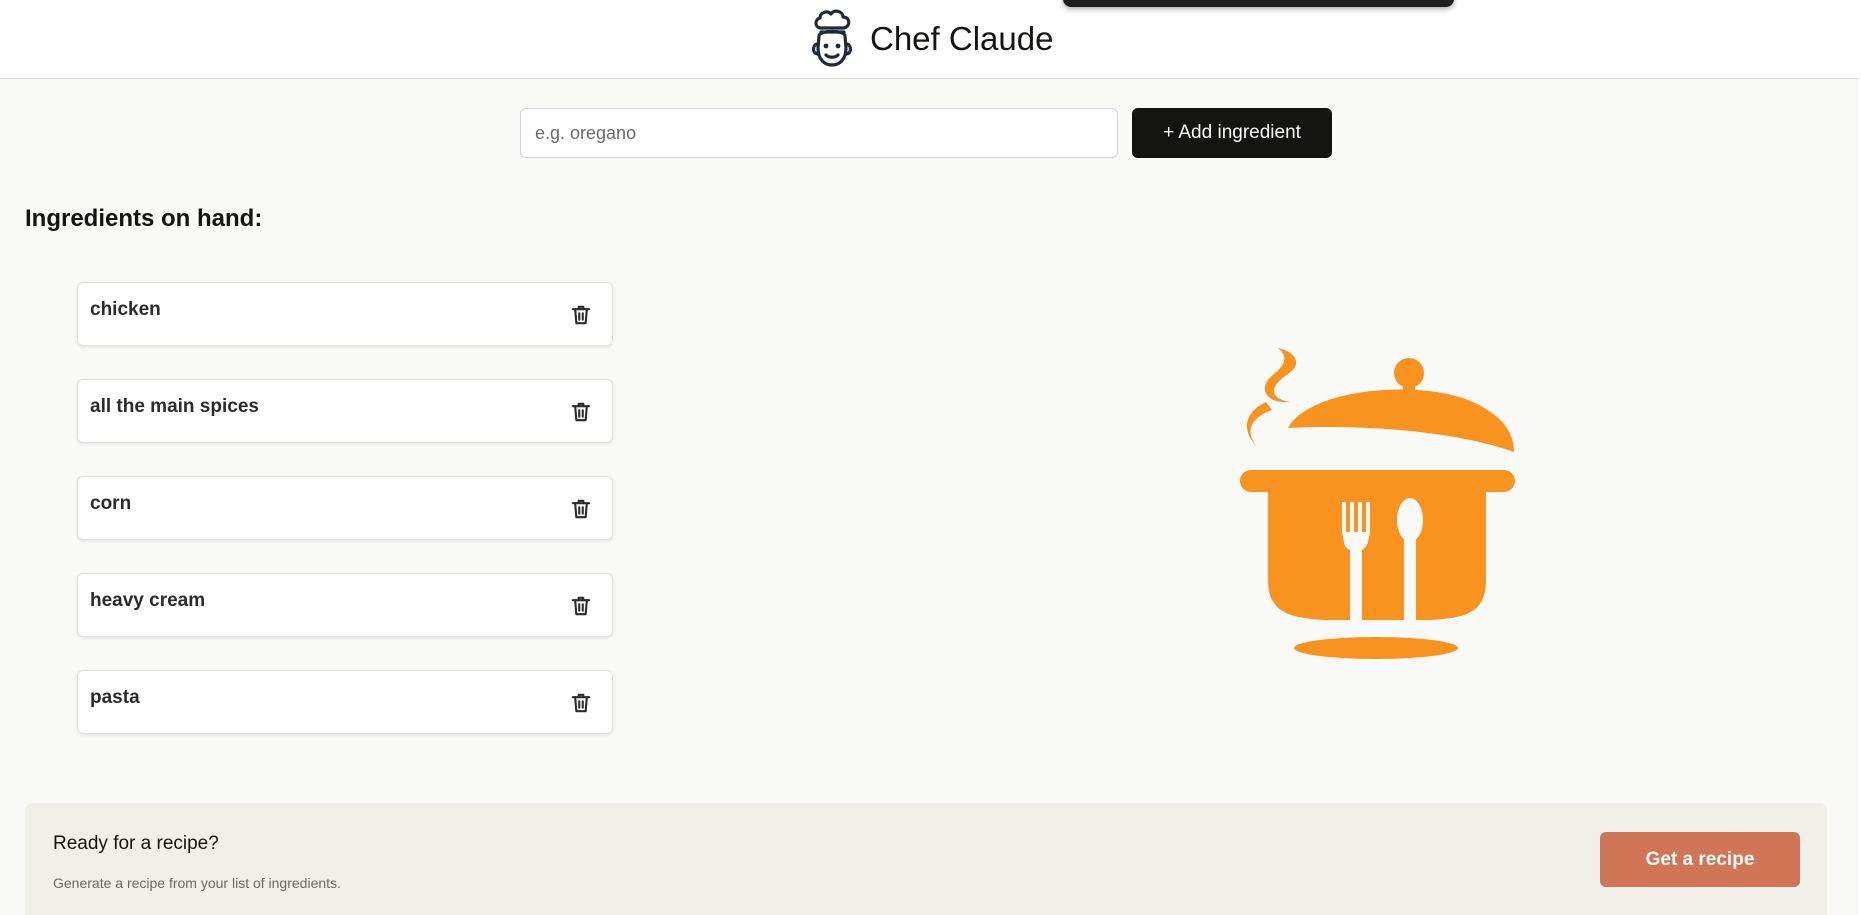 The height and width of the screenshot is (915, 1861). Describe the element at coordinates (136, 843) in the screenshot. I see `cta-title: Ready for a recipe?` at that location.